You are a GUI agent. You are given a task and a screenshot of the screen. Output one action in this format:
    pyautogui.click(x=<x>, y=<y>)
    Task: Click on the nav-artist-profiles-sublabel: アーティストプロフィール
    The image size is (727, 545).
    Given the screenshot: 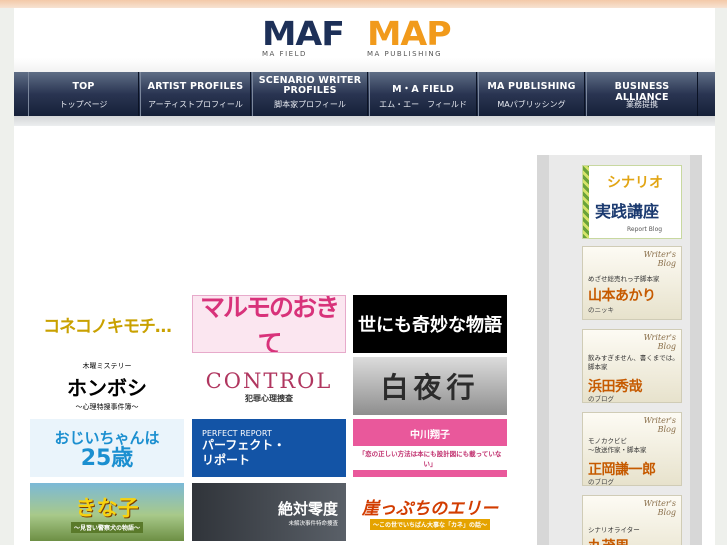 What is the action you would take?
    pyautogui.click(x=195, y=104)
    